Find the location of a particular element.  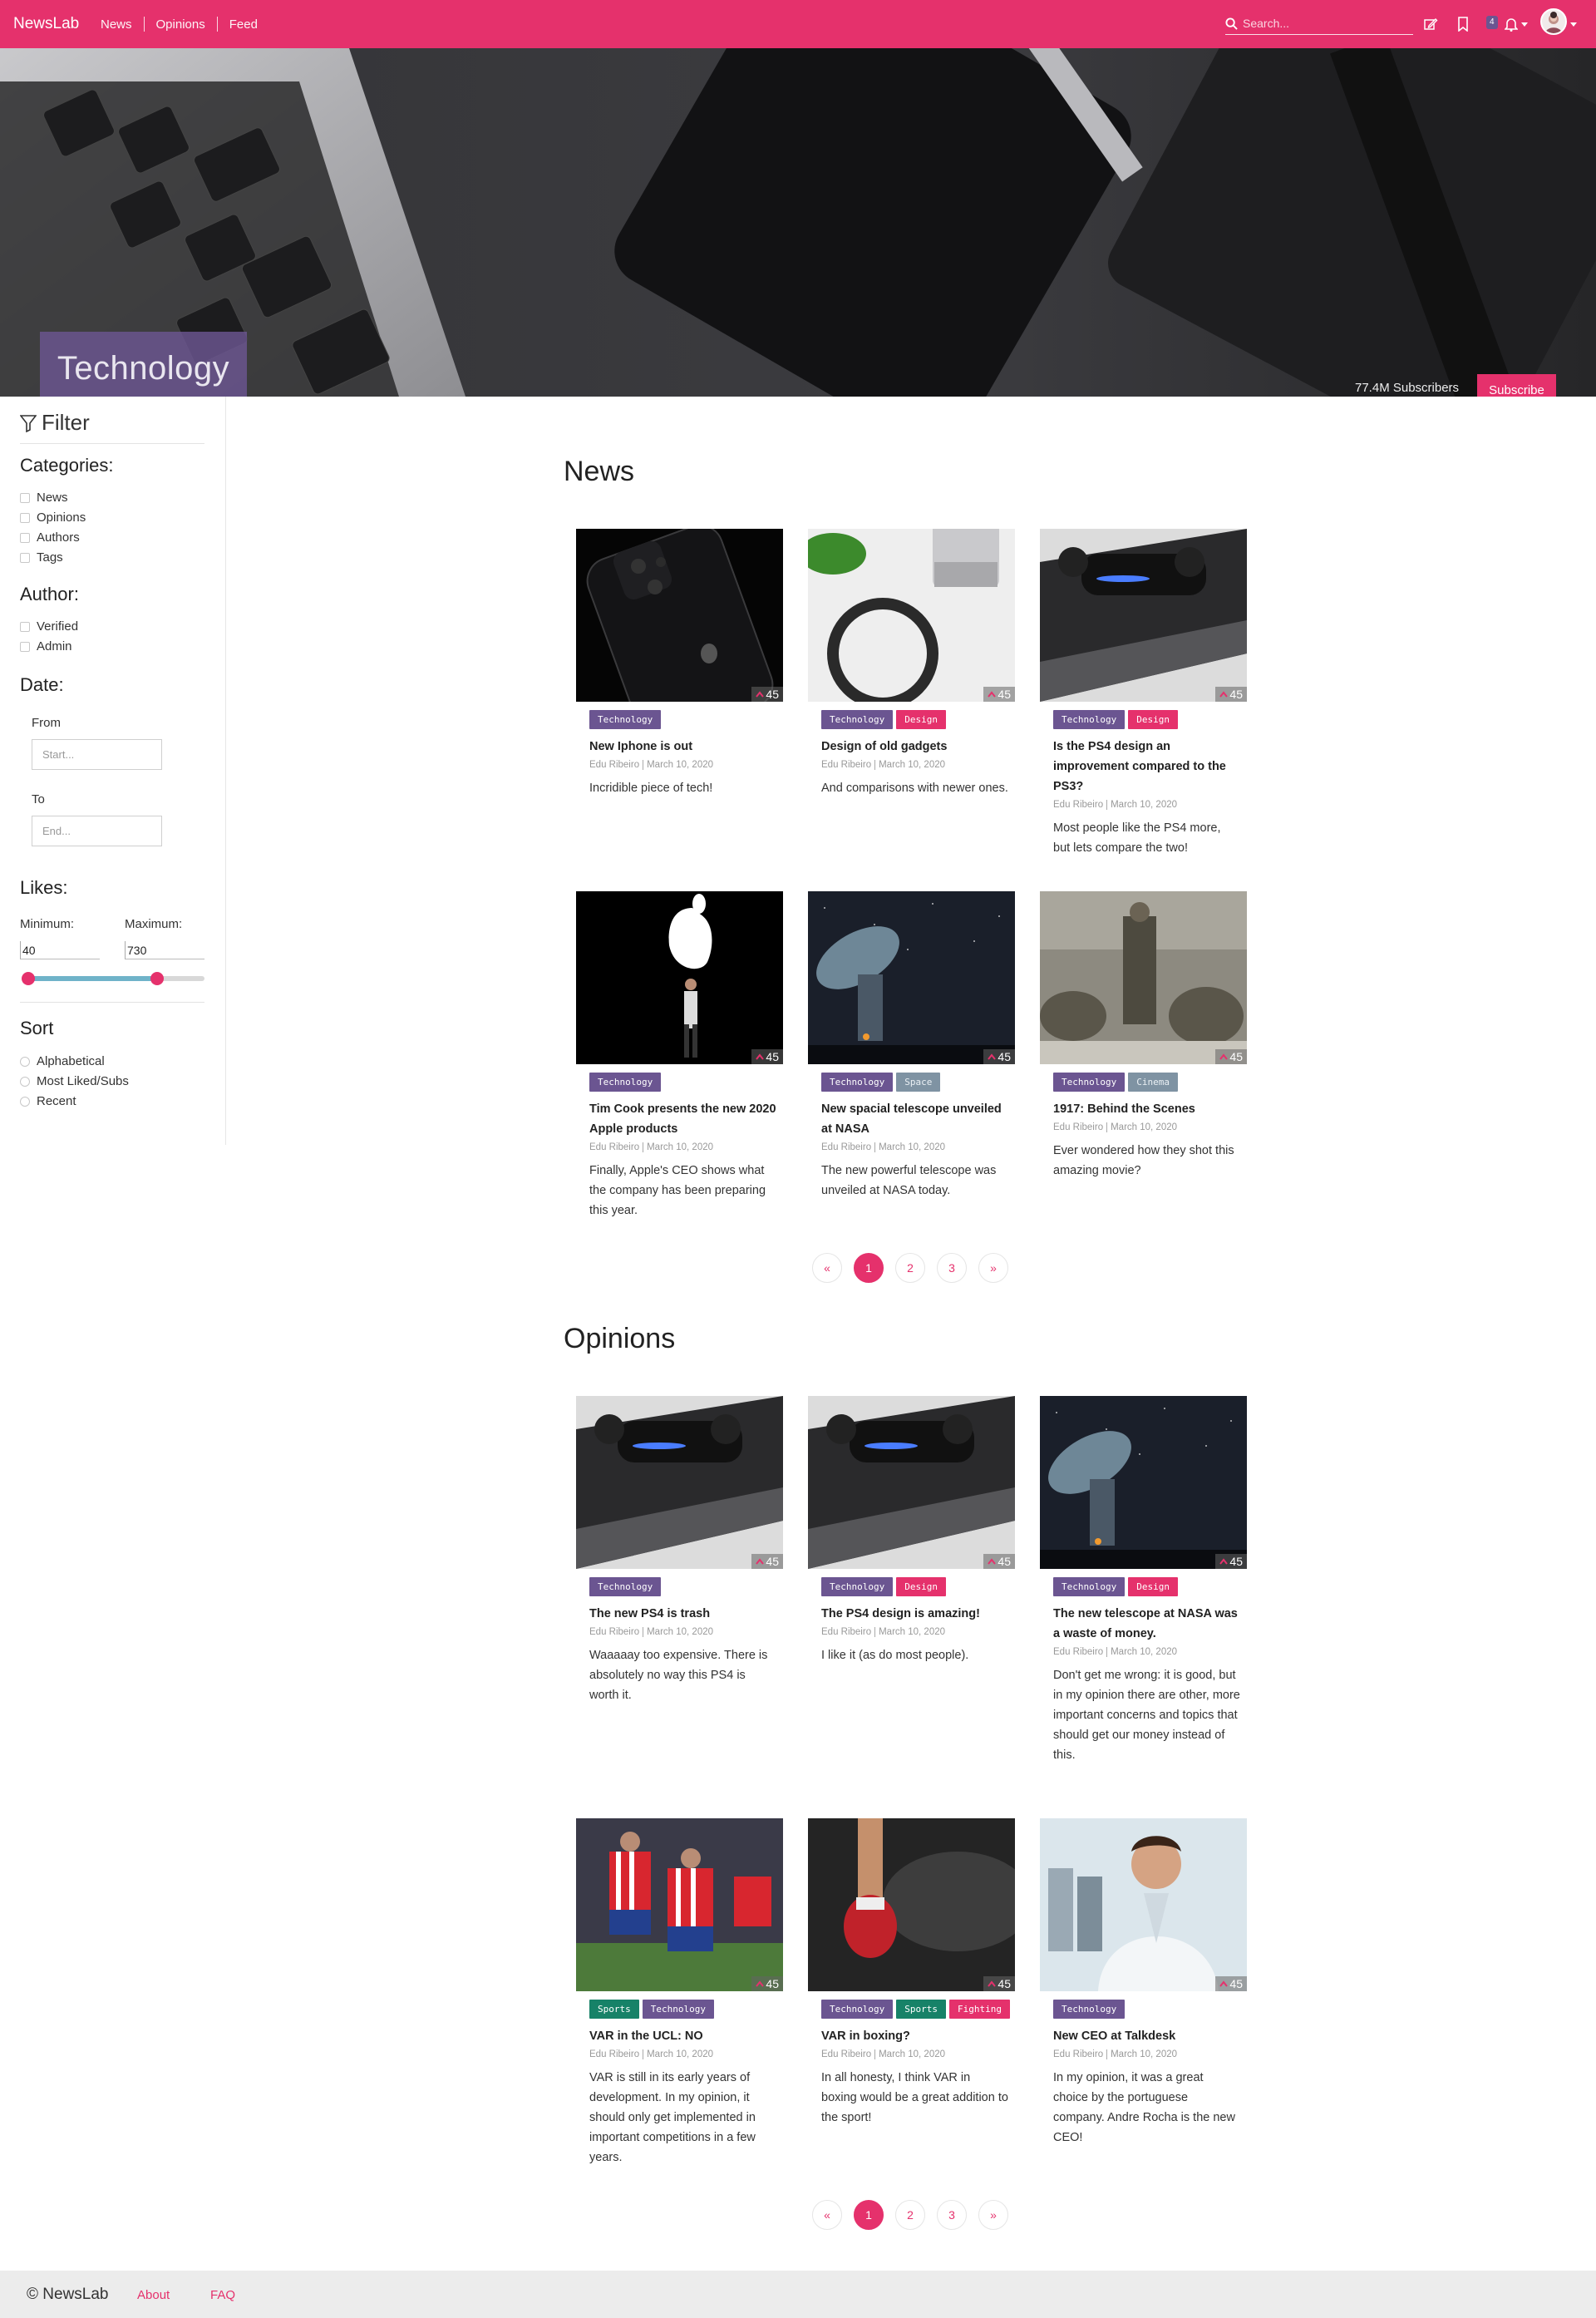

user-dropdown-caret-icon is located at coordinates (1573, 24).